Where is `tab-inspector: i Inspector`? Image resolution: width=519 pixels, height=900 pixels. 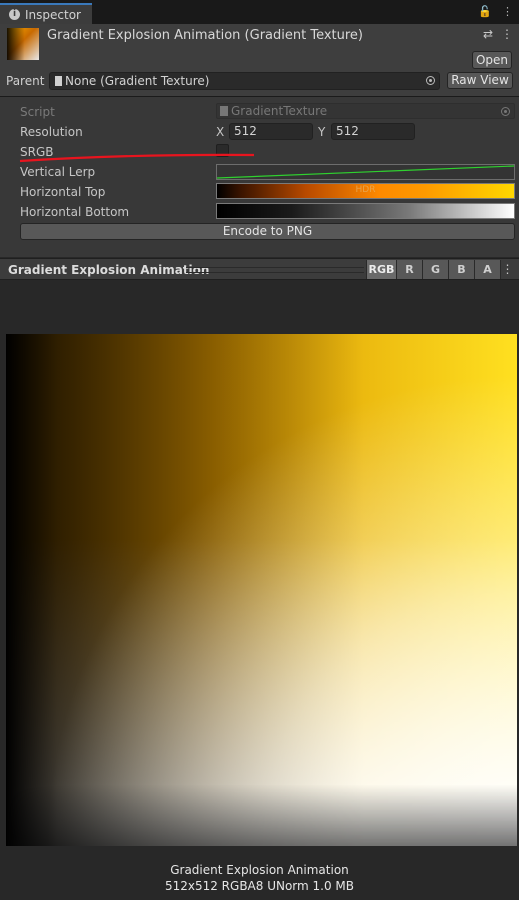 tab-inspector: i Inspector is located at coordinates (46, 13).